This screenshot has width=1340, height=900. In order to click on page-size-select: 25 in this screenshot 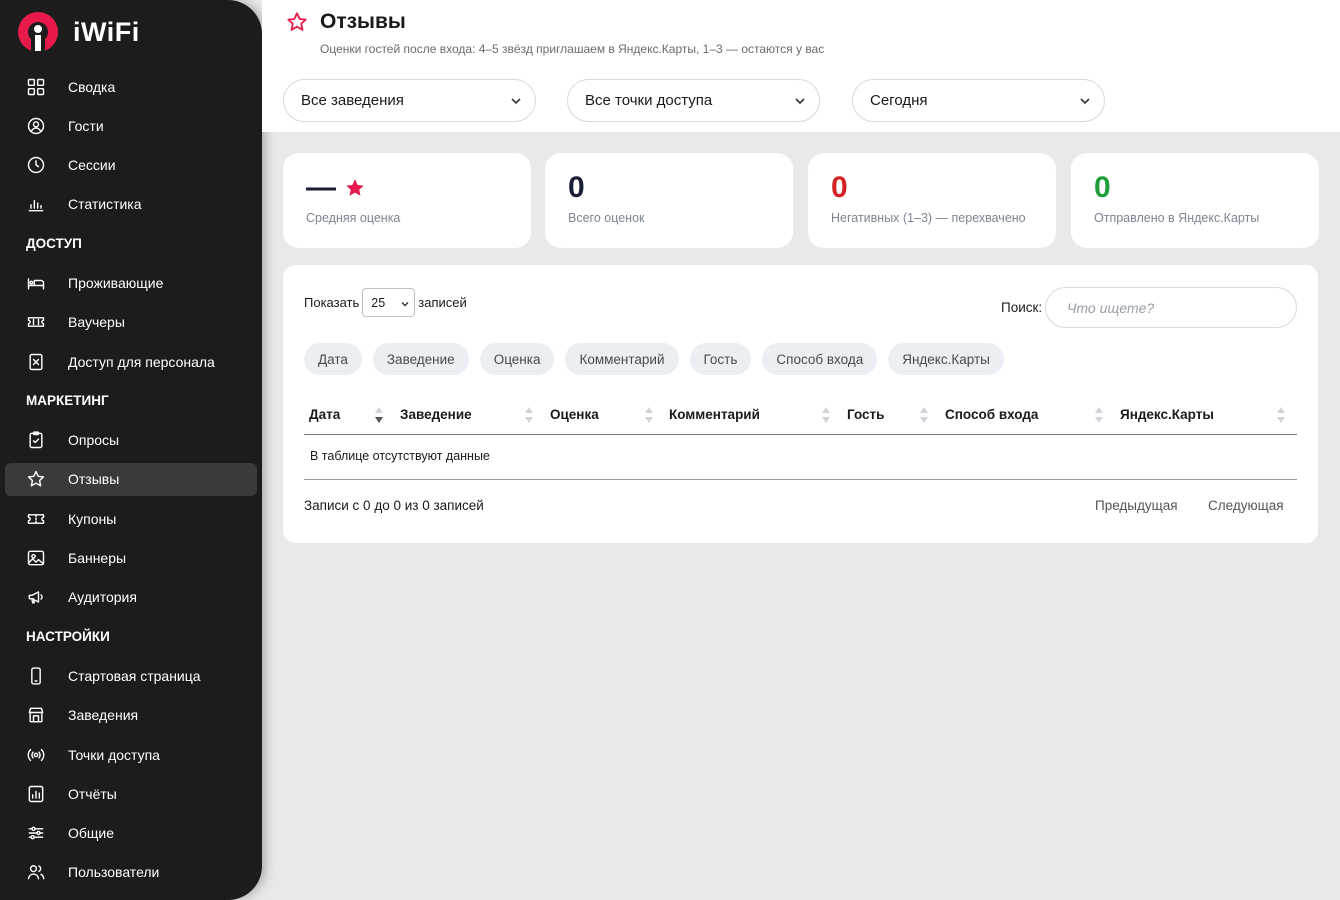, I will do `click(389, 302)`.